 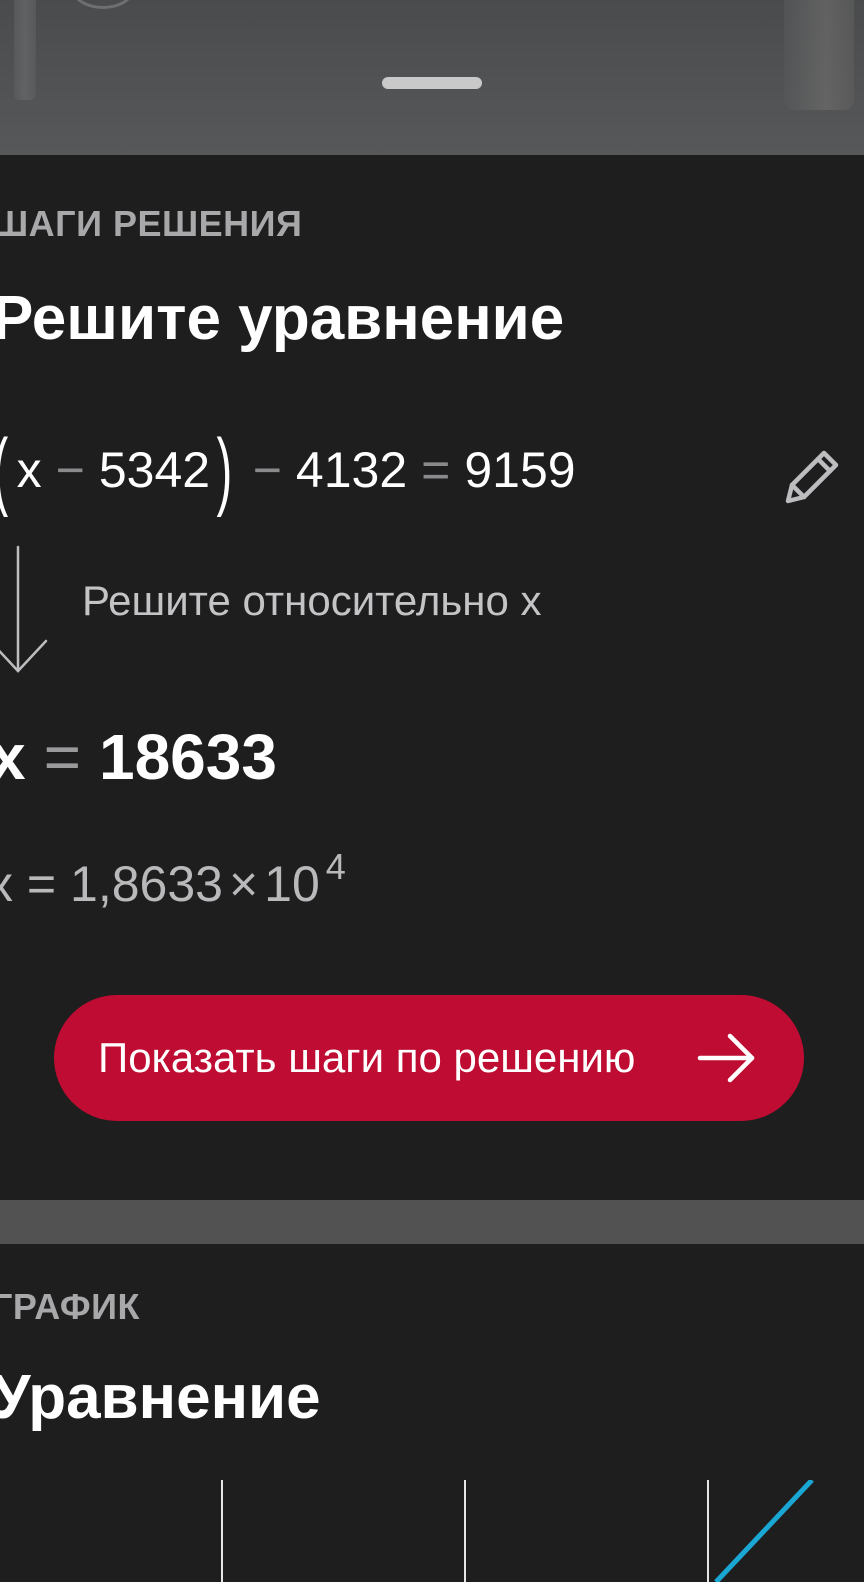 I want to click on equation-number: 4132, so click(x=351, y=470).